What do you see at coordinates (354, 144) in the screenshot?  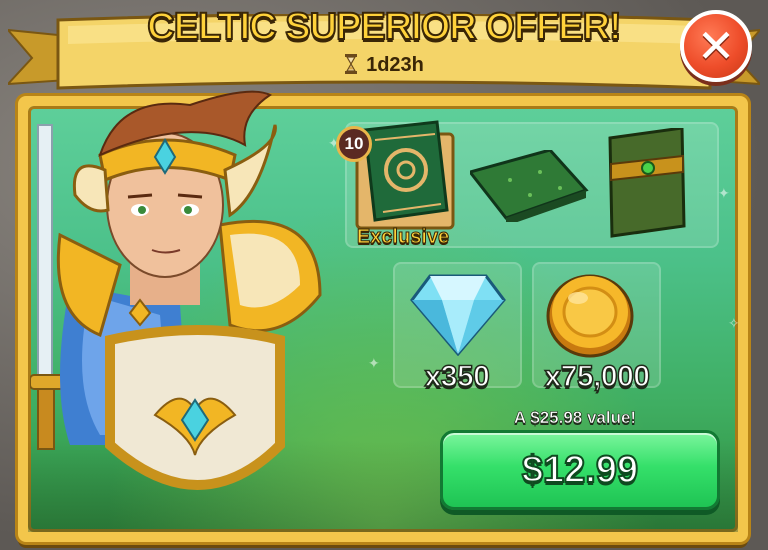 I see `item-level-badge: 10` at bounding box center [354, 144].